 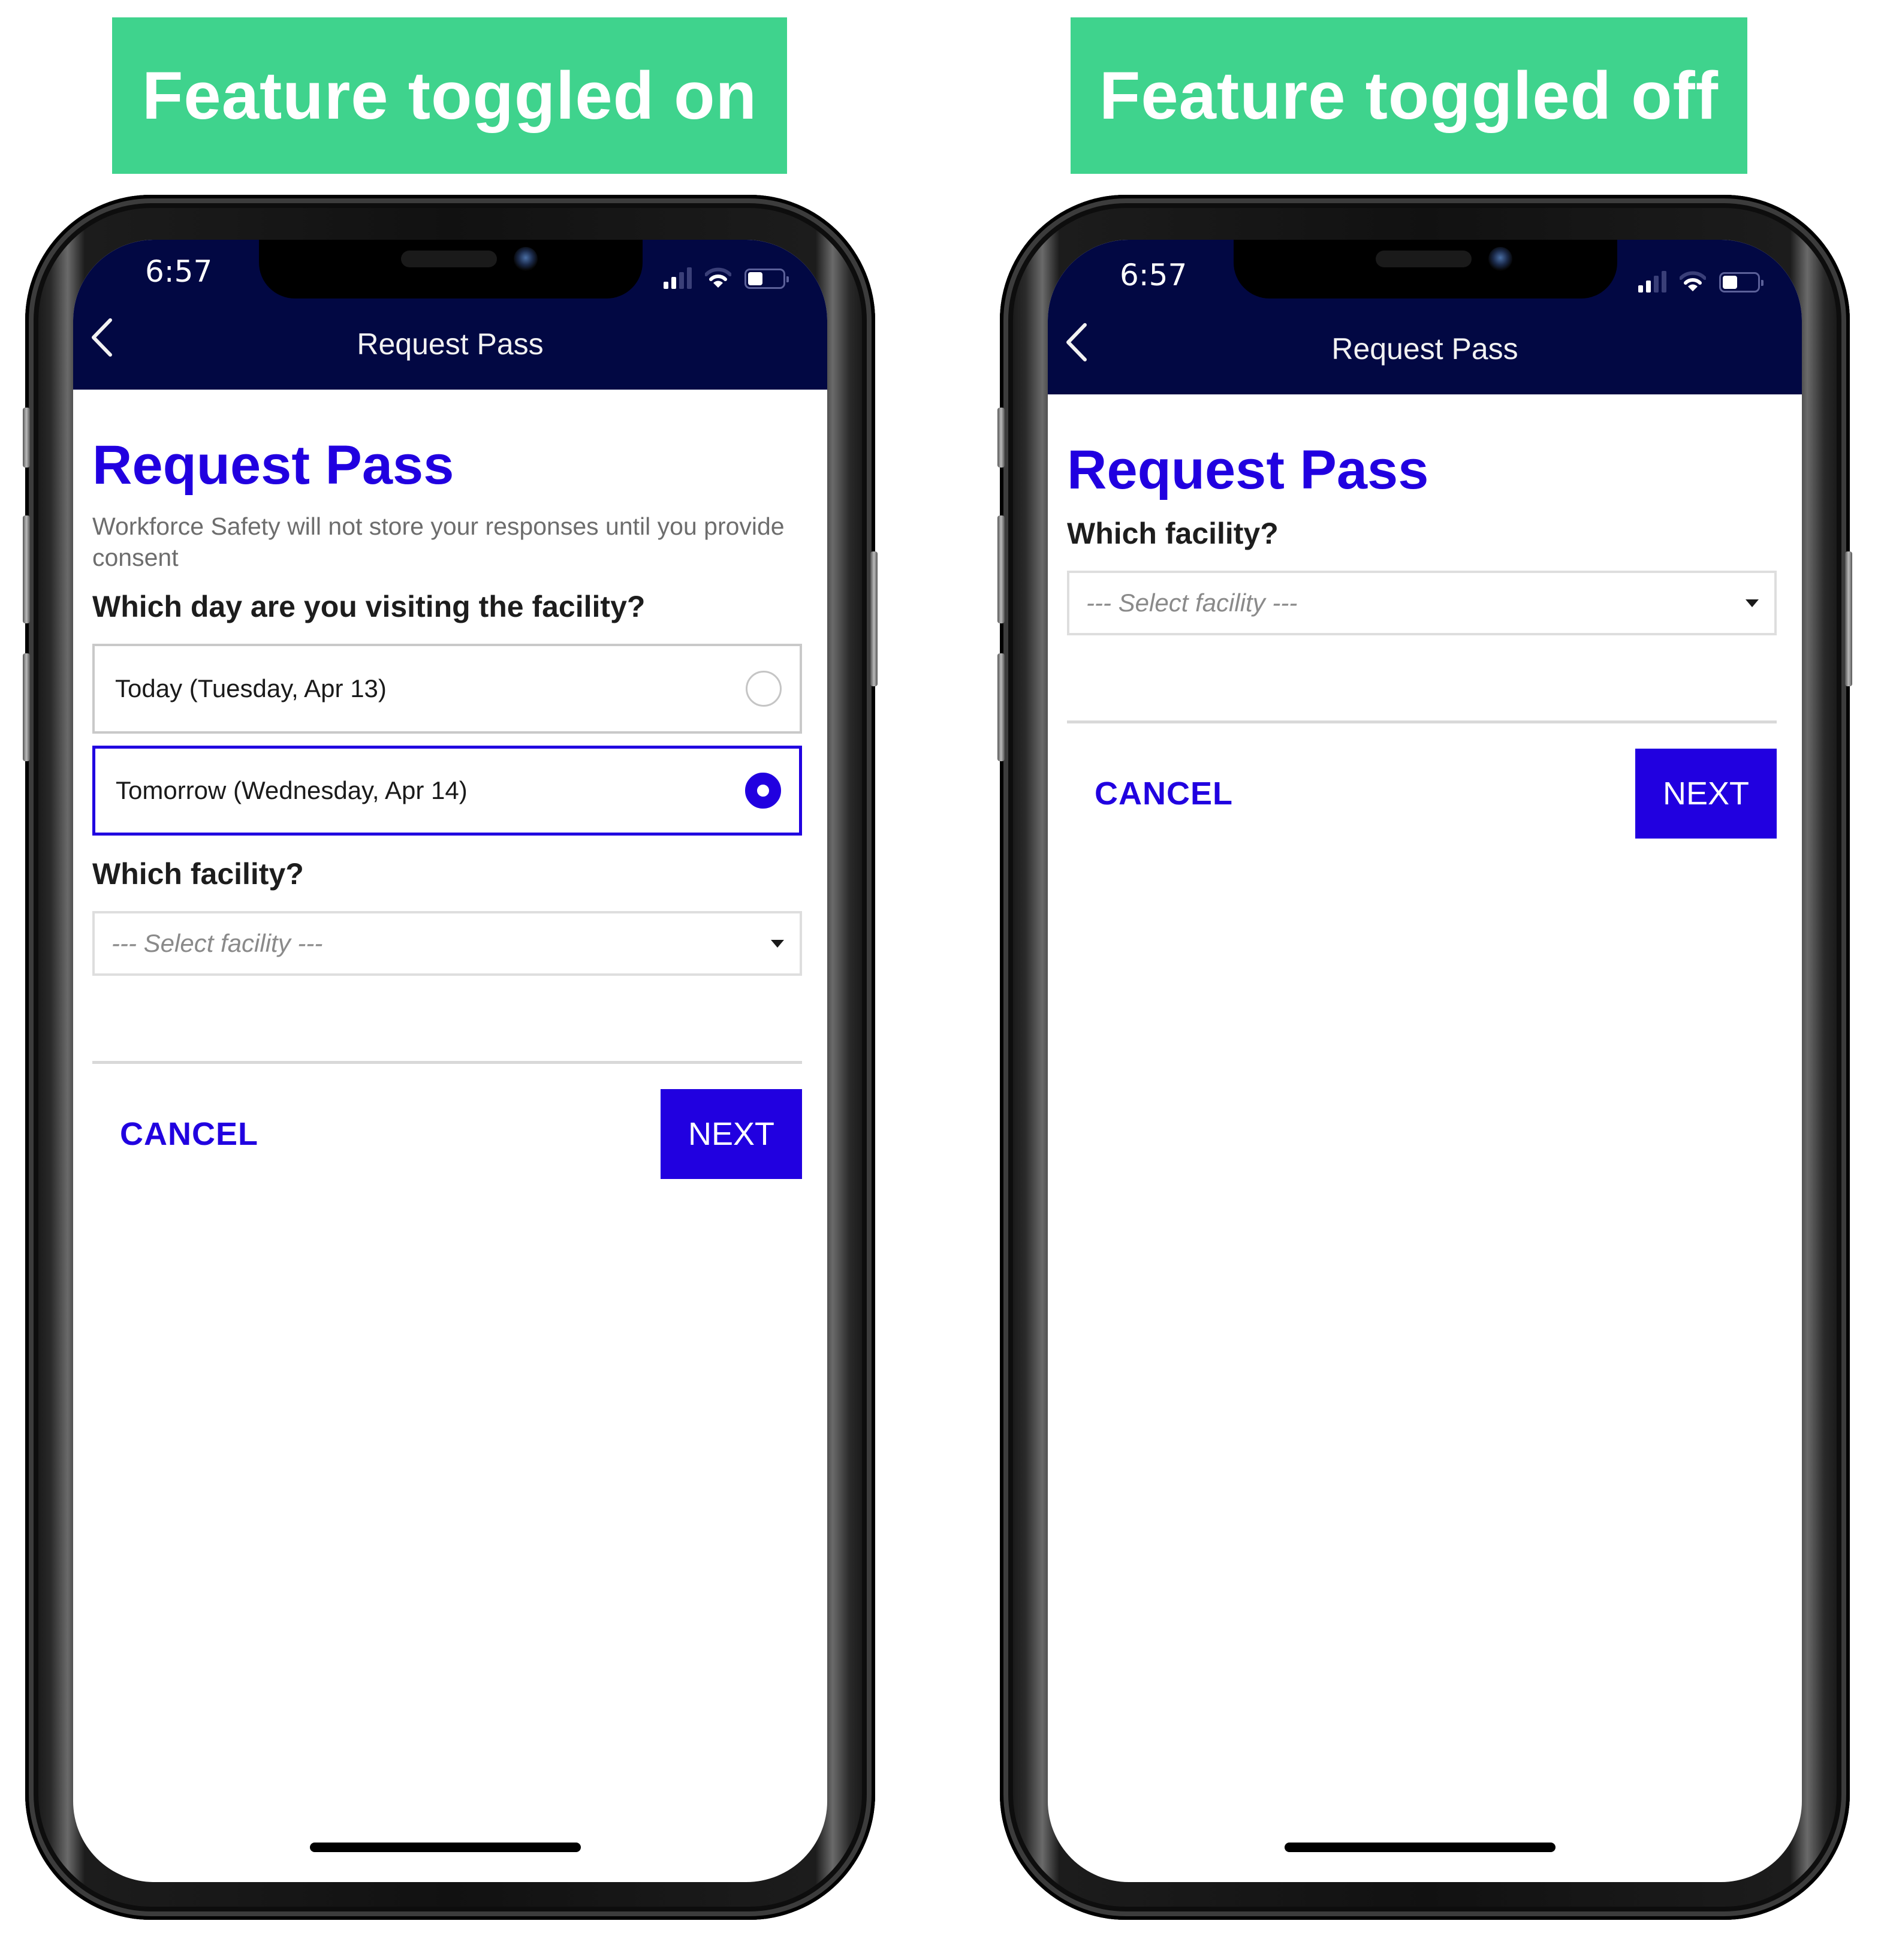 What do you see at coordinates (763, 791) in the screenshot?
I see `radio-selected-icon` at bounding box center [763, 791].